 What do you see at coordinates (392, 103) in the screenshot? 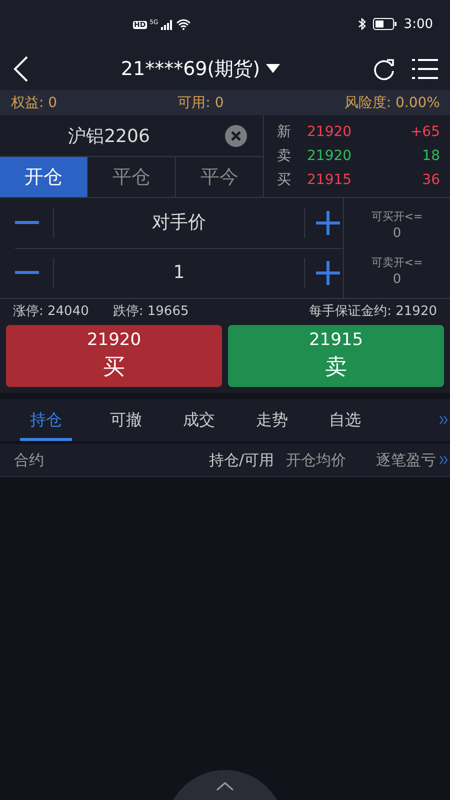
I see `account-stat: 风险度: 0.00%` at bounding box center [392, 103].